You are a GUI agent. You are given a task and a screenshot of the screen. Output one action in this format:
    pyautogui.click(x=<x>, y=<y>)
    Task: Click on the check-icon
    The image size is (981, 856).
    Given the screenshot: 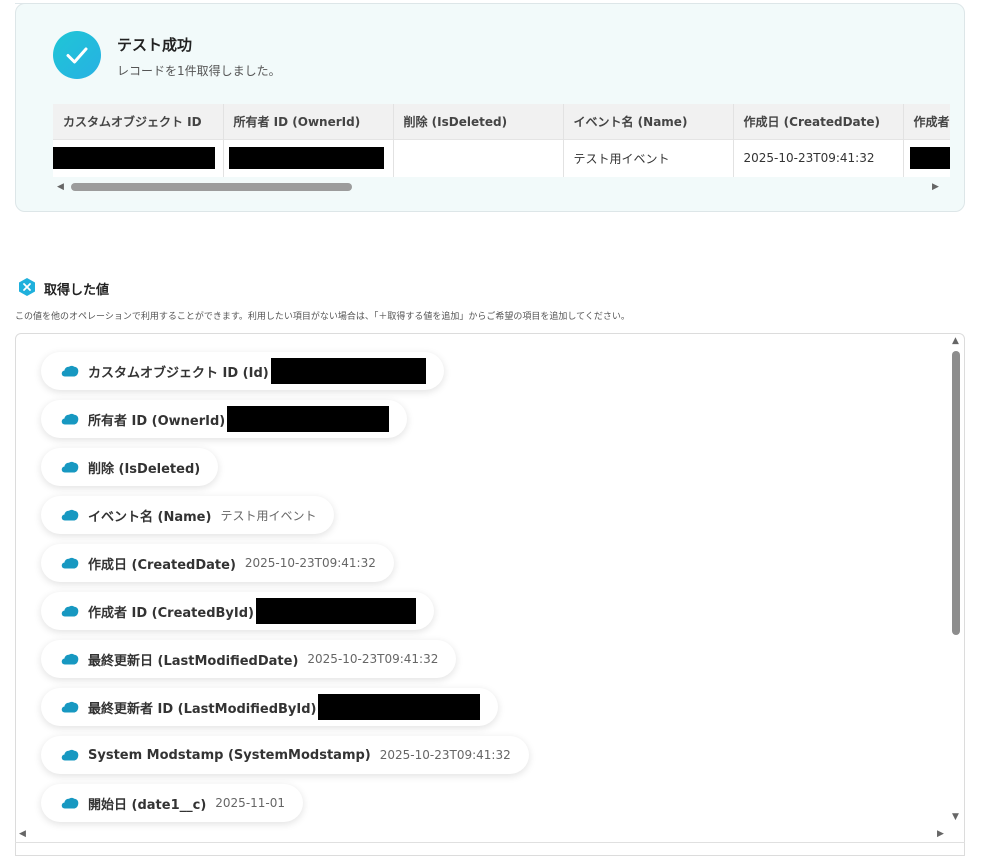 What is the action you would take?
    pyautogui.click(x=77, y=55)
    